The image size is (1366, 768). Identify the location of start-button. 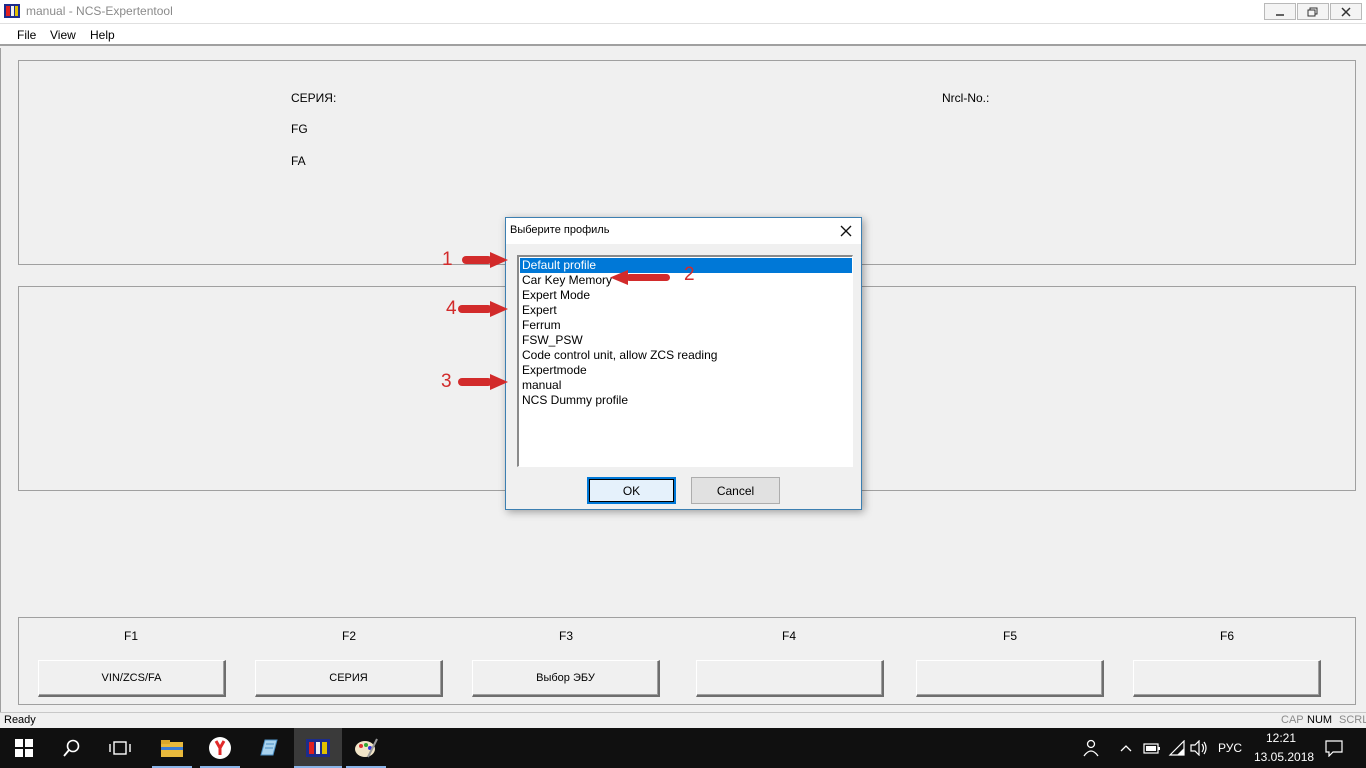
(24, 748).